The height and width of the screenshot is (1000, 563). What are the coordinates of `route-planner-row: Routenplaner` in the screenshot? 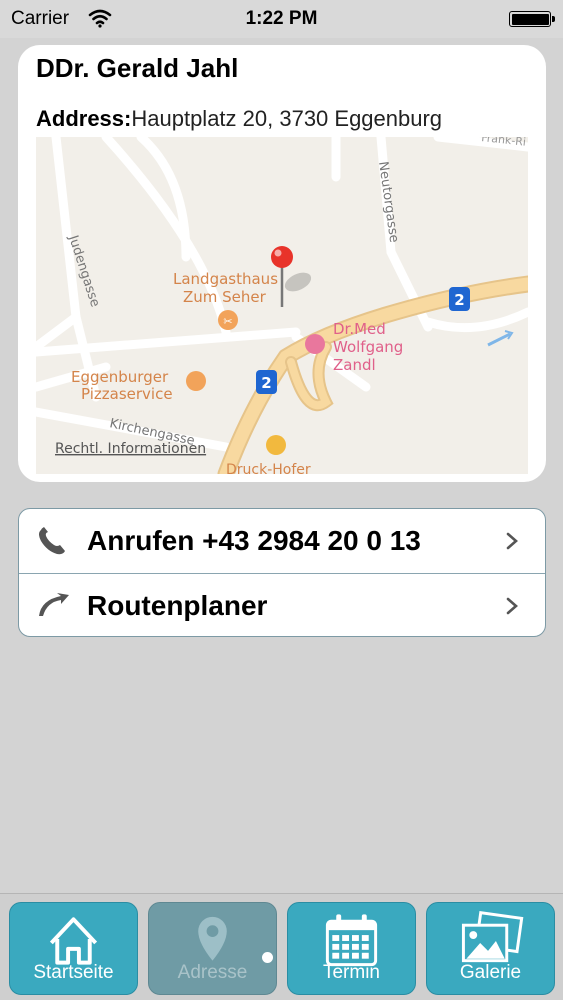 It's located at (282, 604).